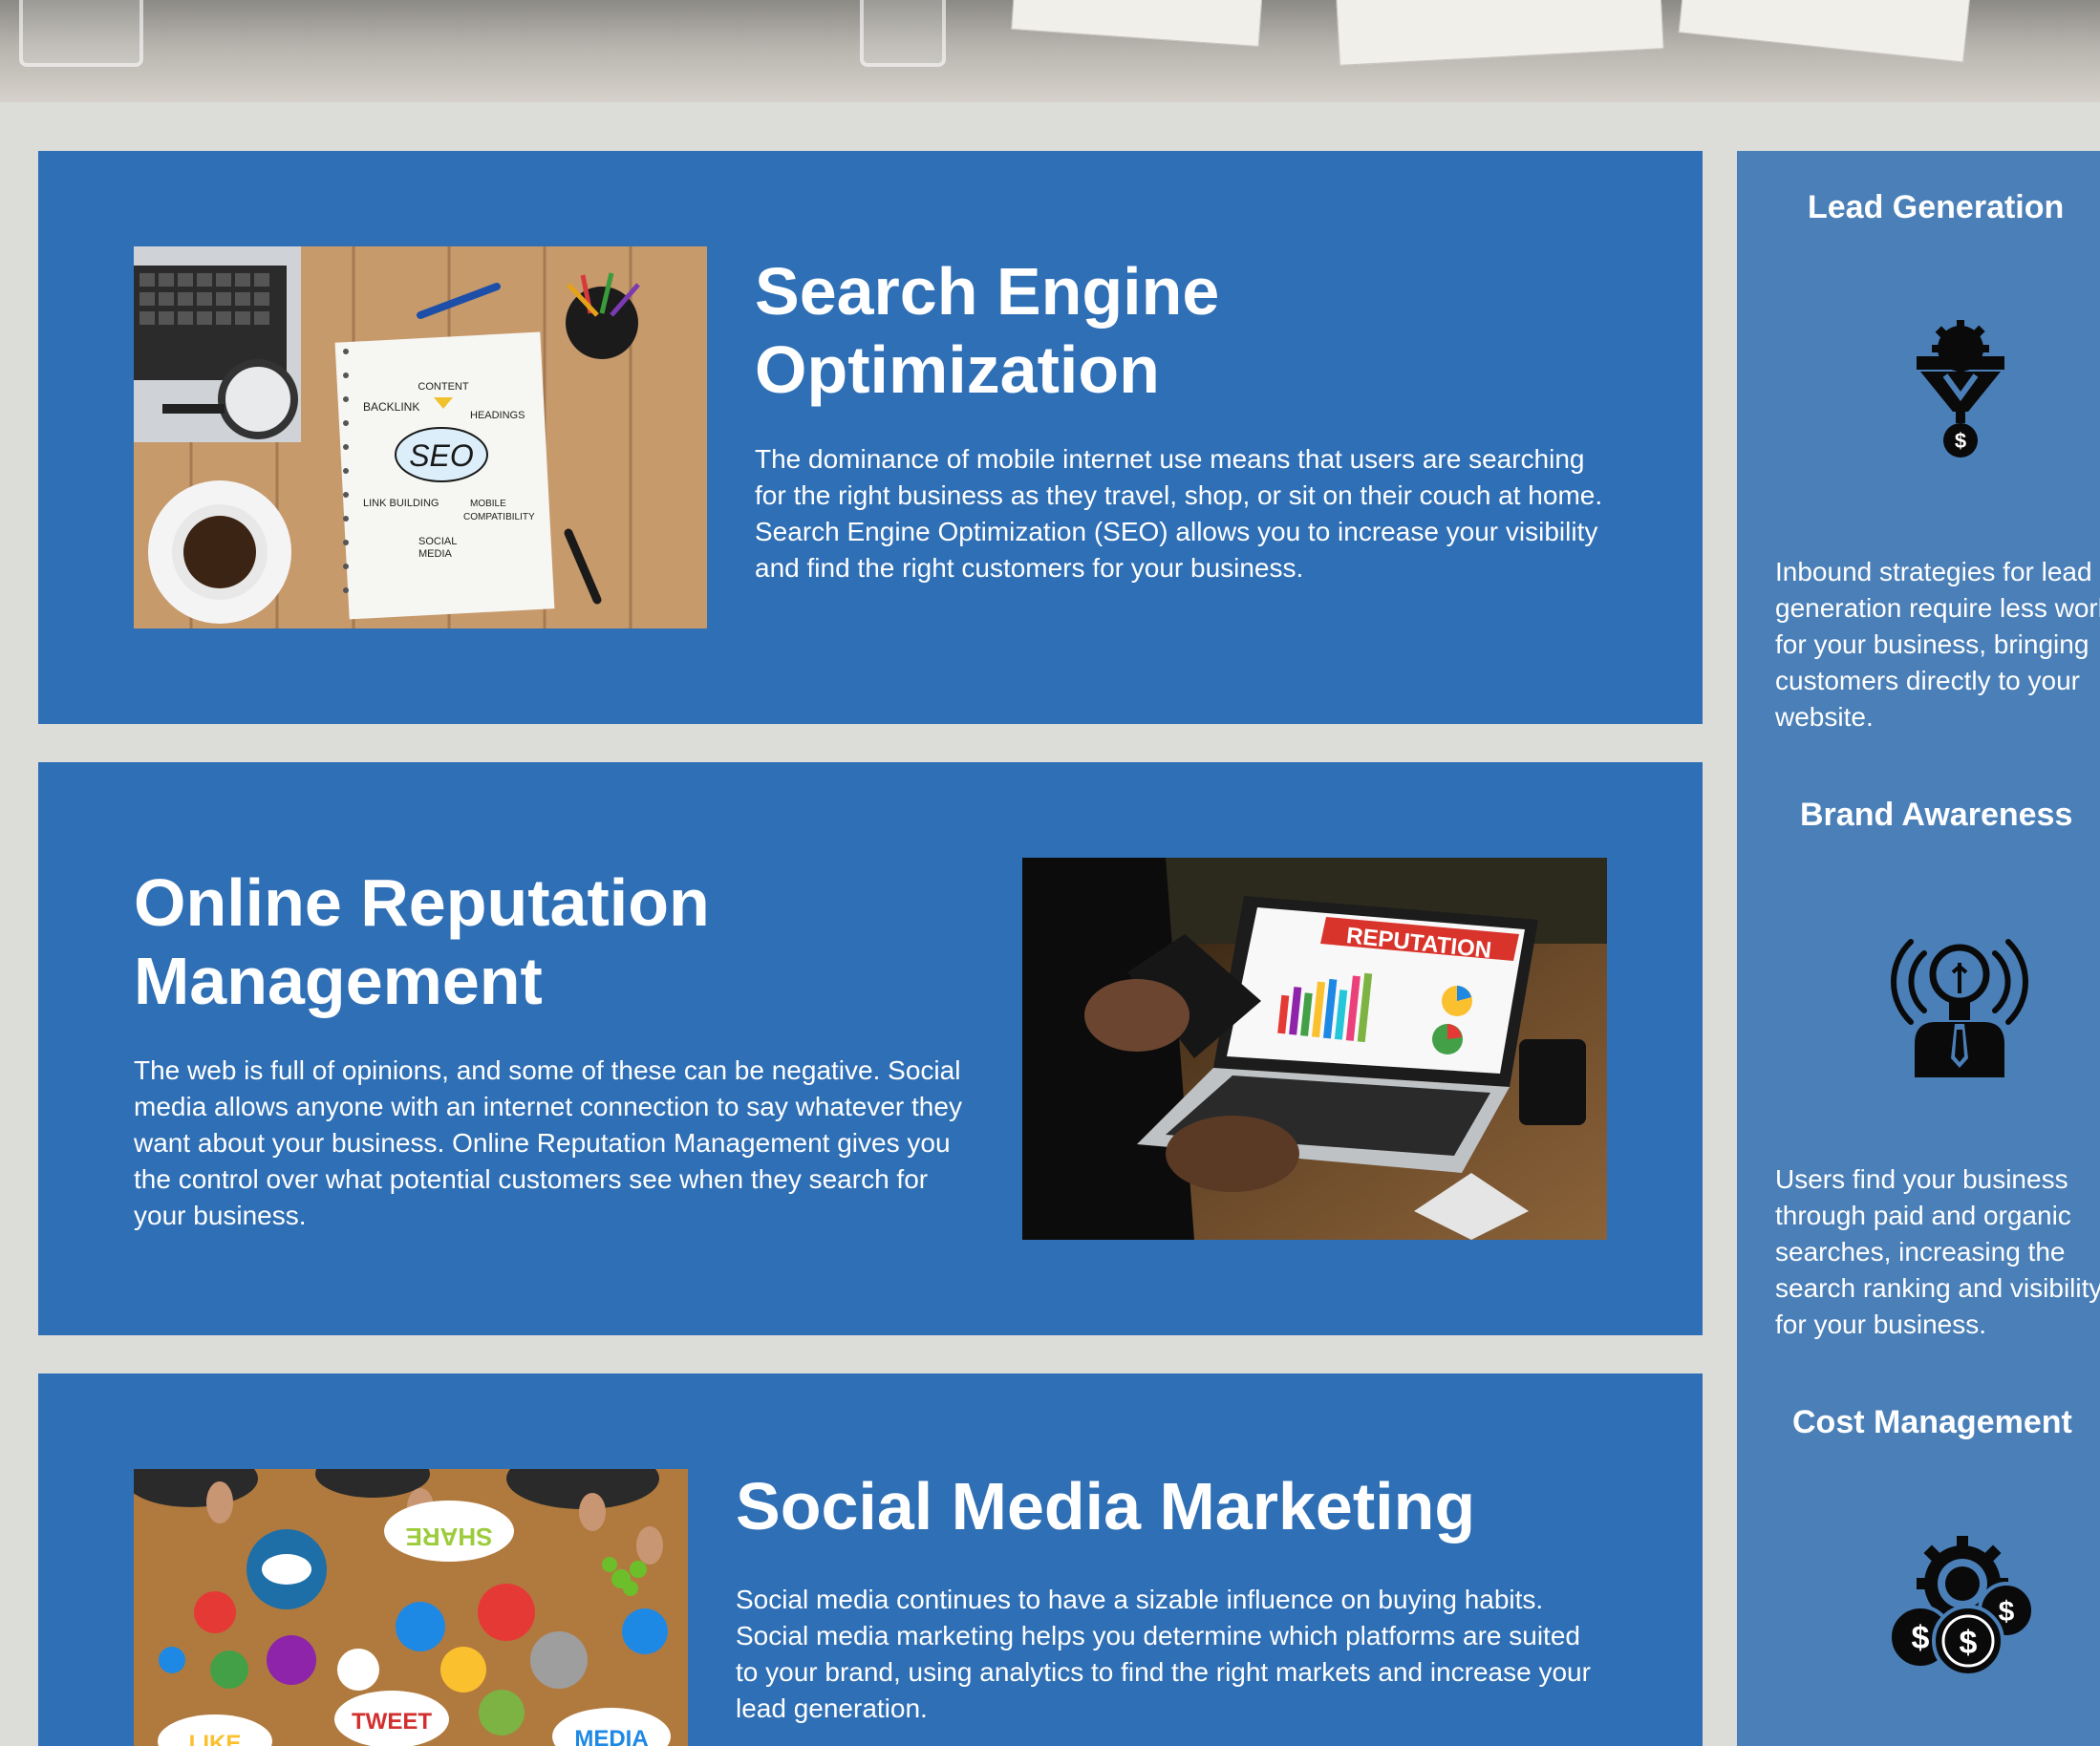 This screenshot has height=1746, width=2100. Describe the element at coordinates (437, 541) in the screenshot. I see `svg-text: SOCIAL` at that location.